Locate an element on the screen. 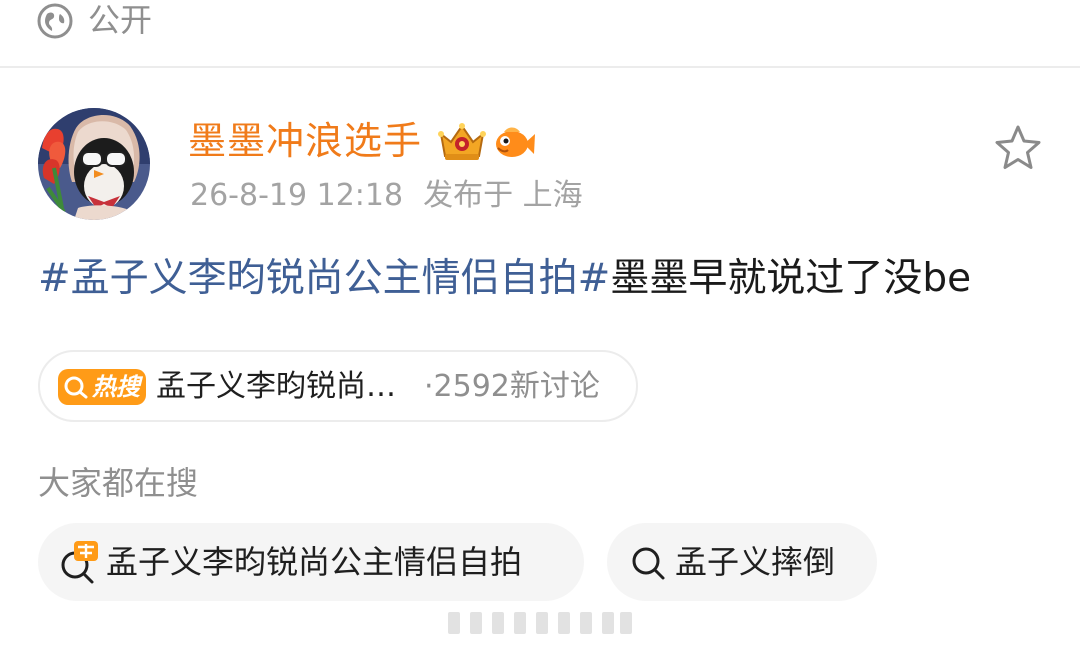 The height and width of the screenshot is (650, 1080). crown-badge-icon is located at coordinates (462, 141).